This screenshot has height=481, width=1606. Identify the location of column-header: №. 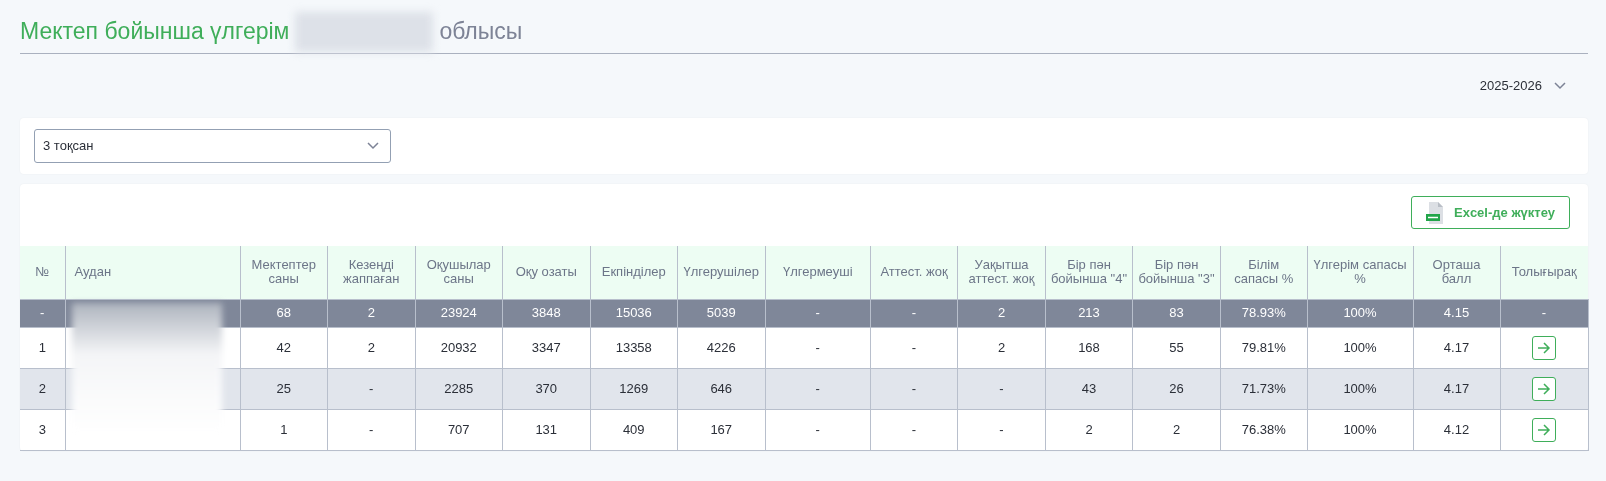
(42, 272).